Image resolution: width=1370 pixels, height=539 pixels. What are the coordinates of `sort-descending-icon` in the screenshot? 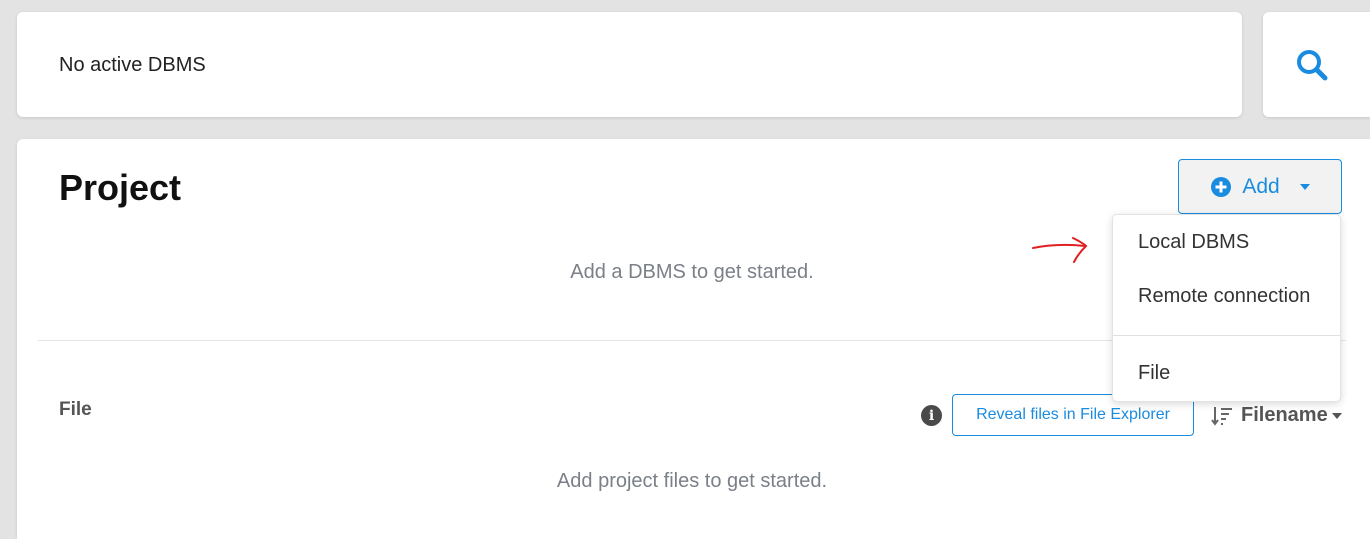 It's located at (1221, 416).